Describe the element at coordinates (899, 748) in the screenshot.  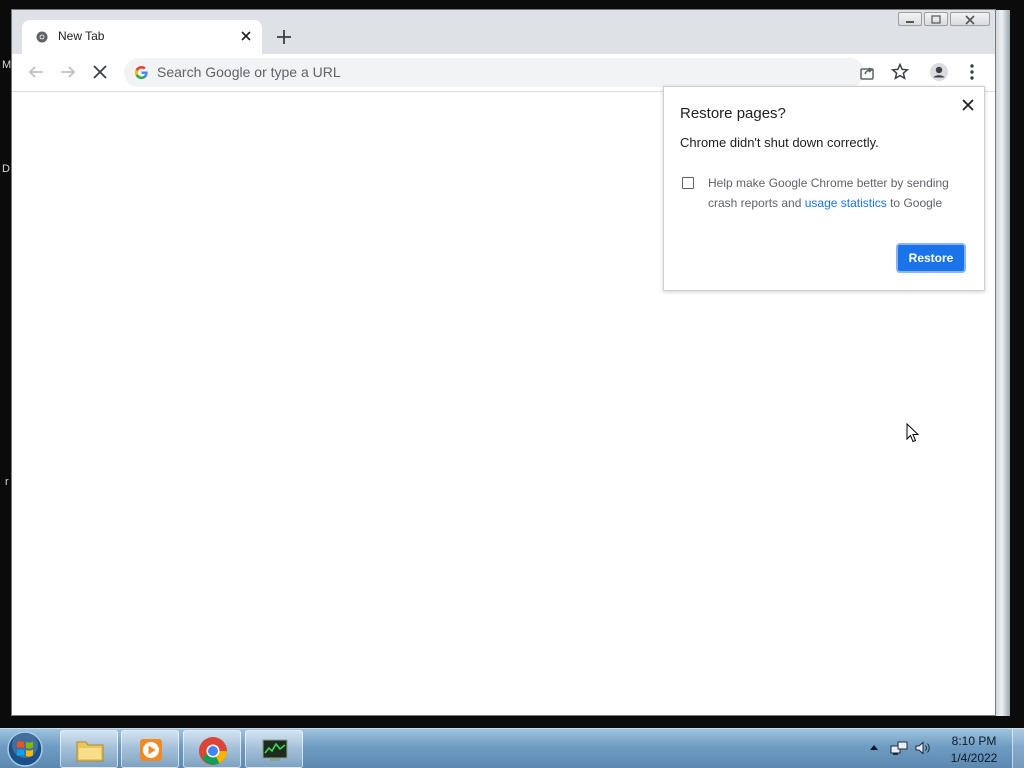
I see `network-icon` at that location.